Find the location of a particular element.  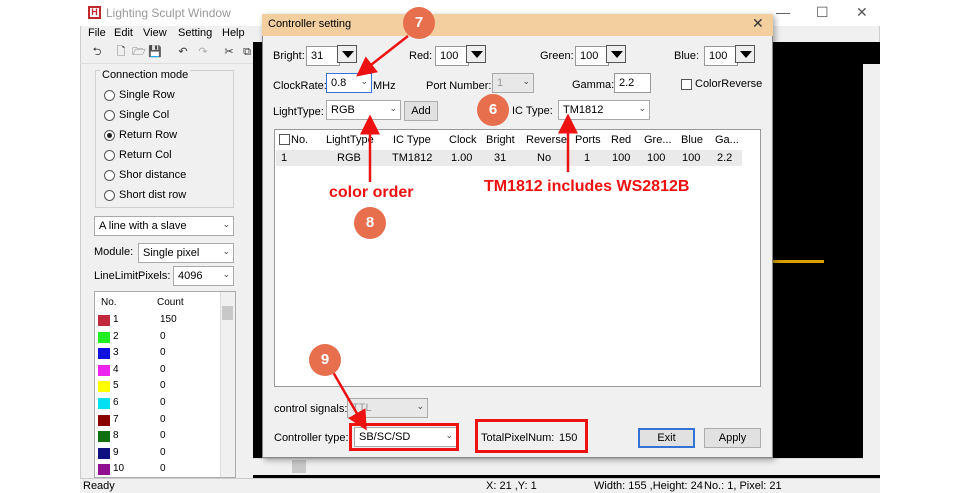

badge-7: 7 is located at coordinates (419, 23).